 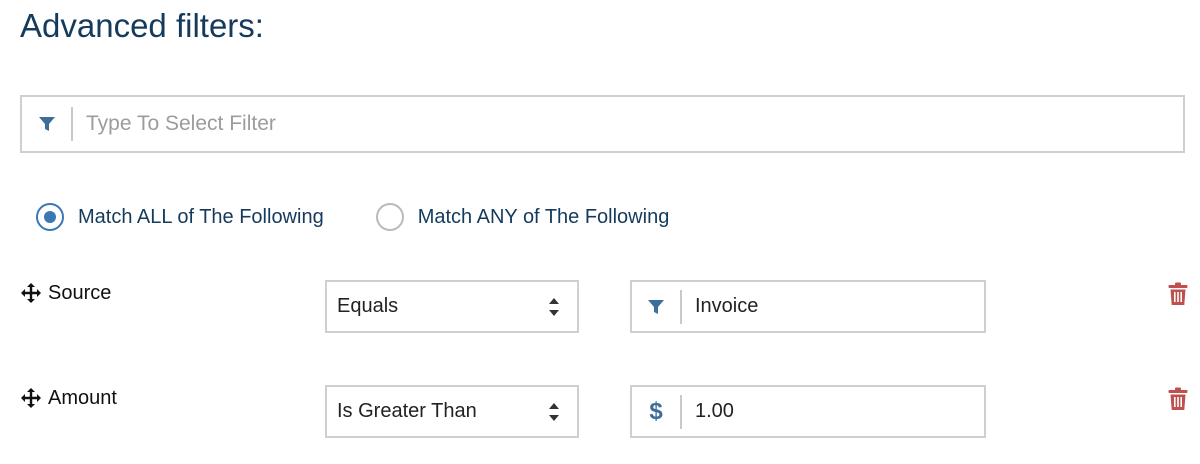 I want to click on rule-field-label: Amount, so click(x=82, y=397).